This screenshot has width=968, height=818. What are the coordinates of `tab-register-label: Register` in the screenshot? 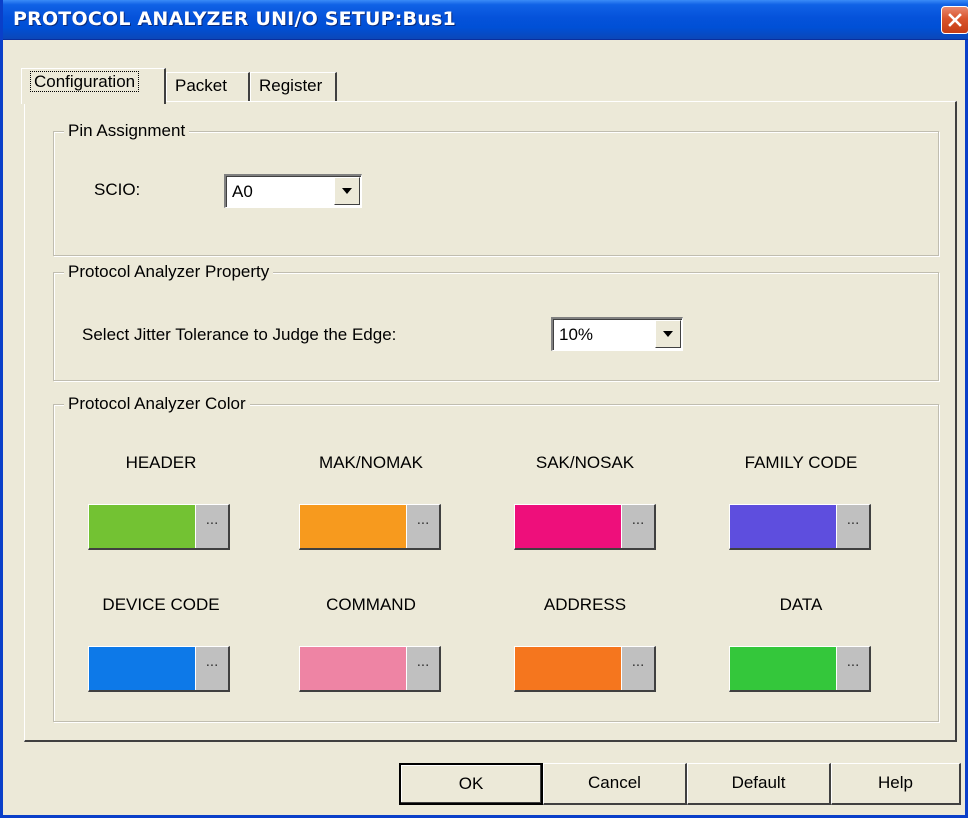 It's located at (291, 85).